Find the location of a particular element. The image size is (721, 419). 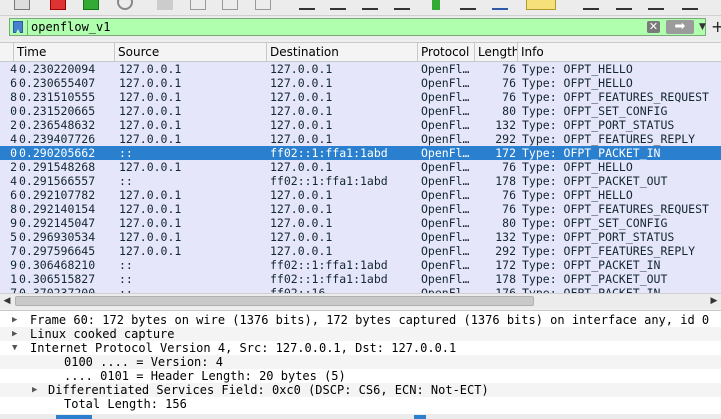

display-filter-bar: openflow_v1 ✕ ➡ ▼ + is located at coordinates (360, 28).